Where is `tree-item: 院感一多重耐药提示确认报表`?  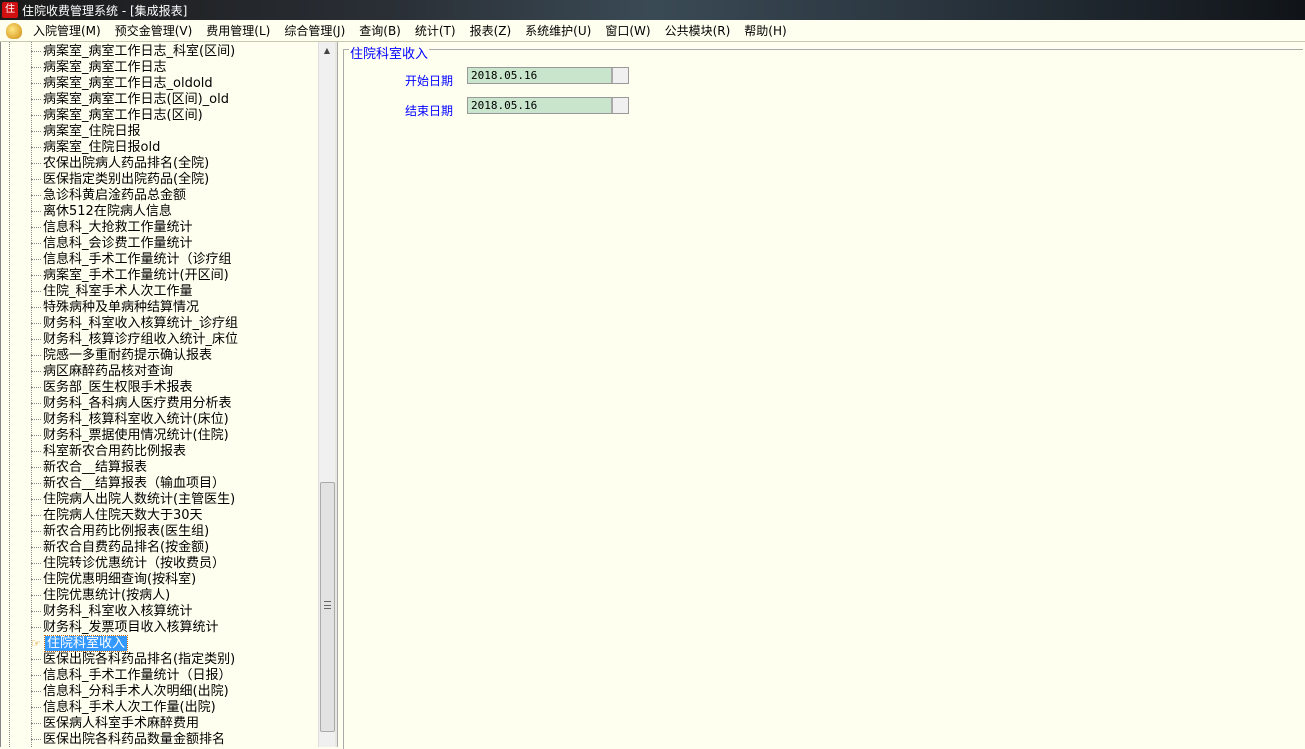 tree-item: 院感一多重耐药提示确认报表 is located at coordinates (121, 356).